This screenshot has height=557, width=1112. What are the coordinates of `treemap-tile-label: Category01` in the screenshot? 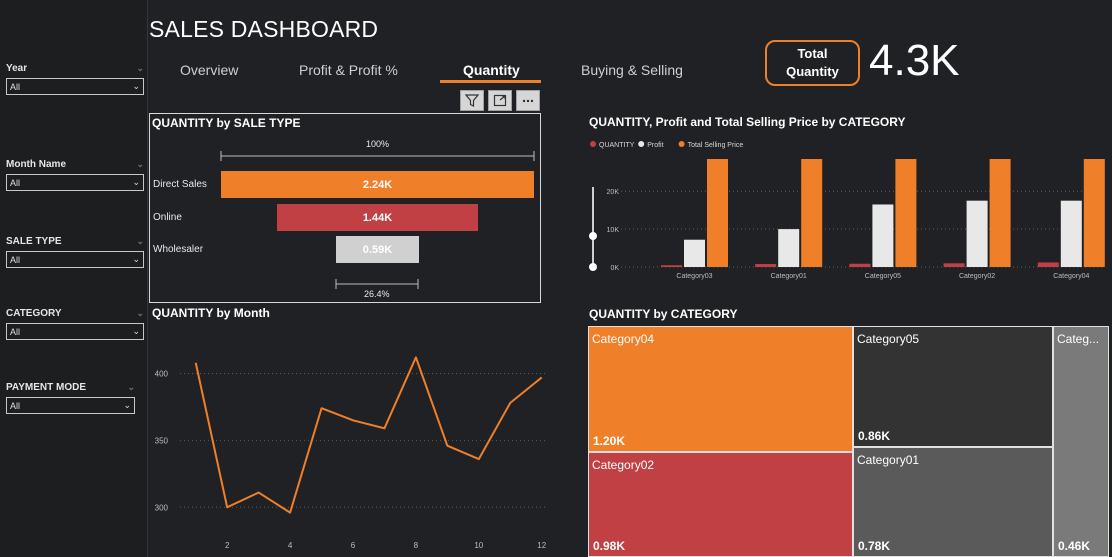 It's located at (888, 460).